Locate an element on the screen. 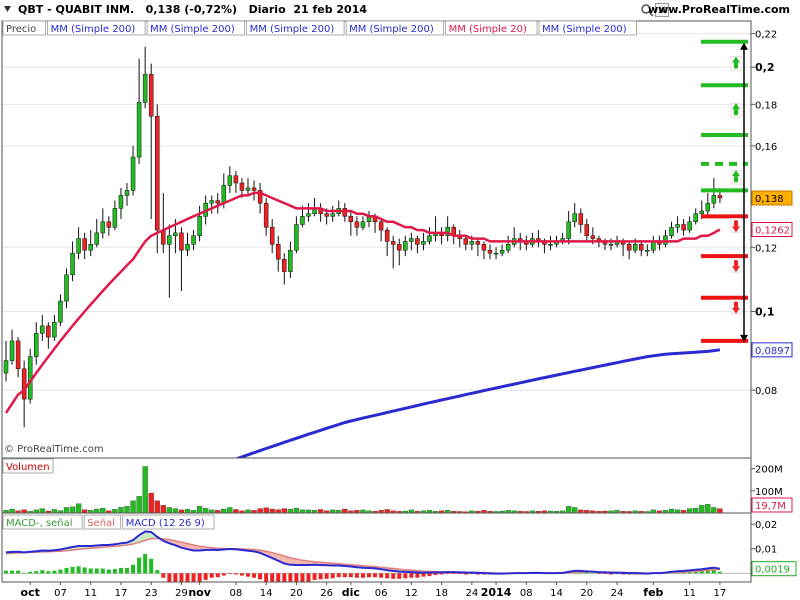 The height and width of the screenshot is (600, 800). date-tick-label: dic is located at coordinates (351, 592).